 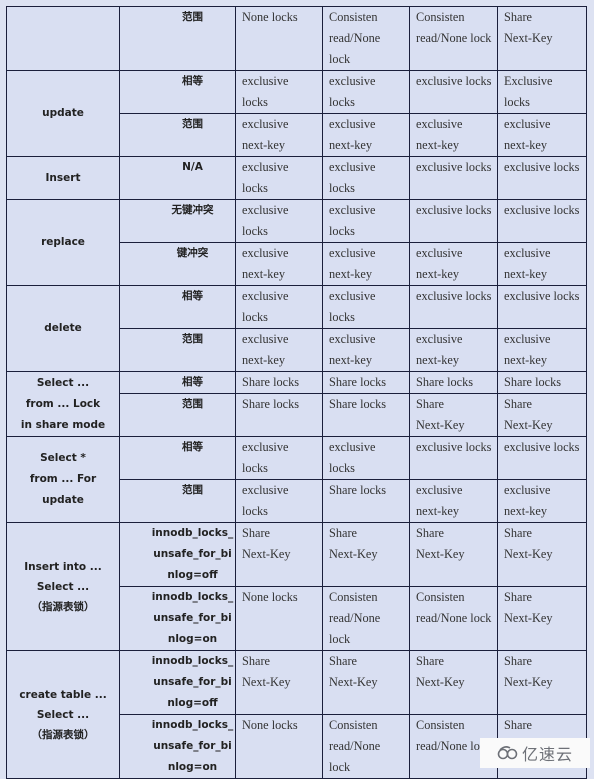 What do you see at coordinates (63, 586) in the screenshot?
I see `operation-cell: Insert into ... Select ... （指源表锁）` at bounding box center [63, 586].